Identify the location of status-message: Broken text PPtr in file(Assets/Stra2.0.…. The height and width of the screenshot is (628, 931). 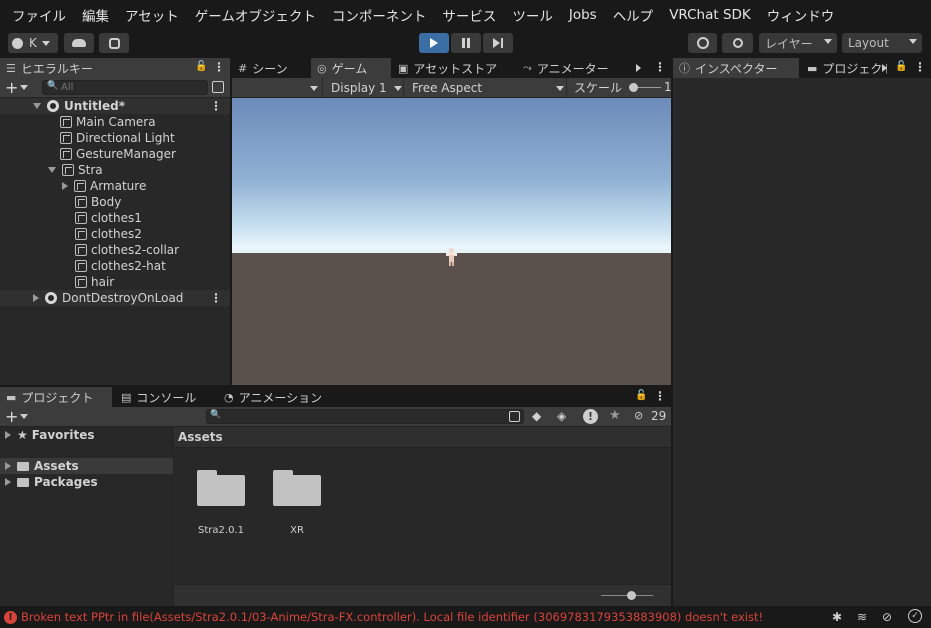
(426, 617).